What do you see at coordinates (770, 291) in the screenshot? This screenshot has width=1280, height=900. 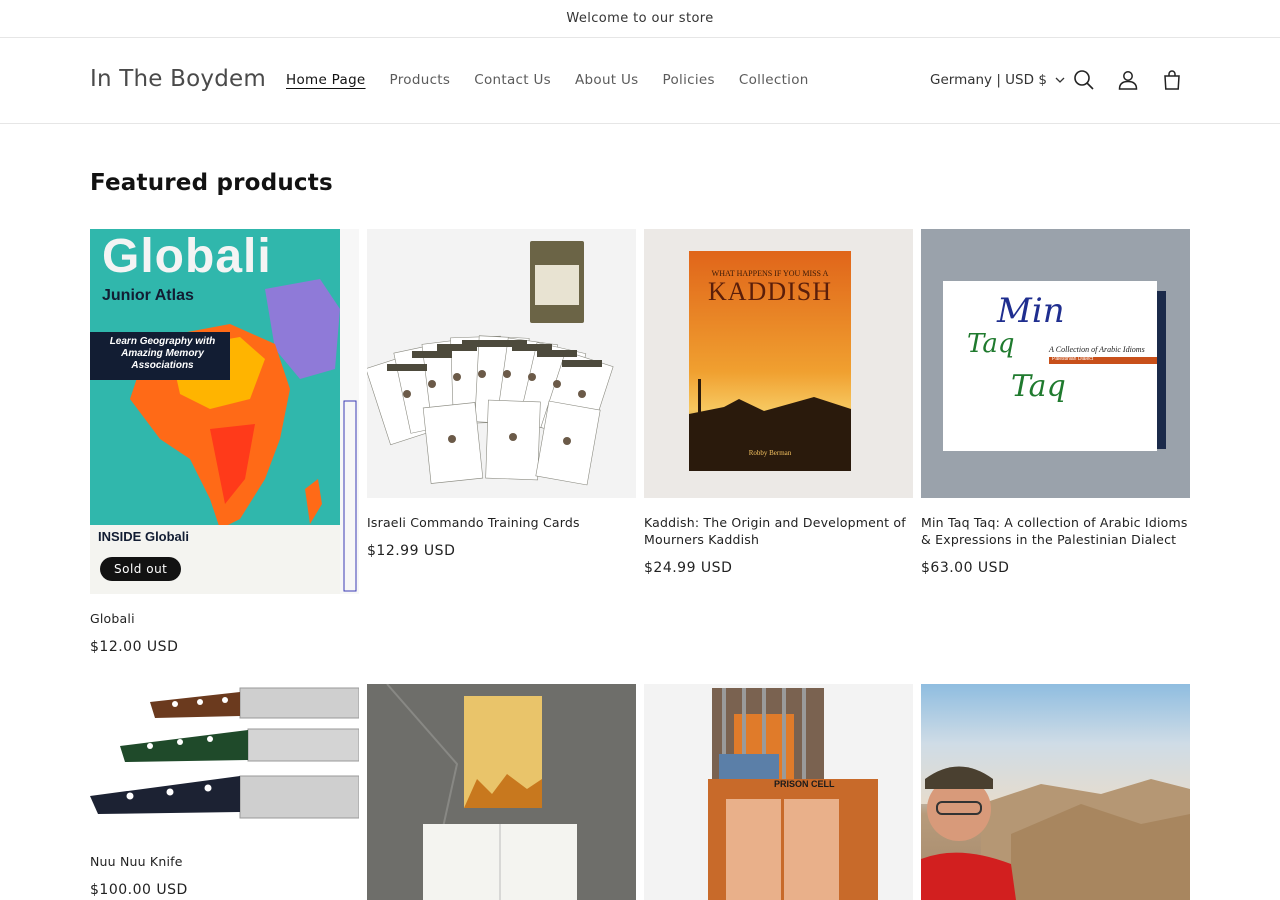 I see `kaddish-cover-title: KADDISH` at bounding box center [770, 291].